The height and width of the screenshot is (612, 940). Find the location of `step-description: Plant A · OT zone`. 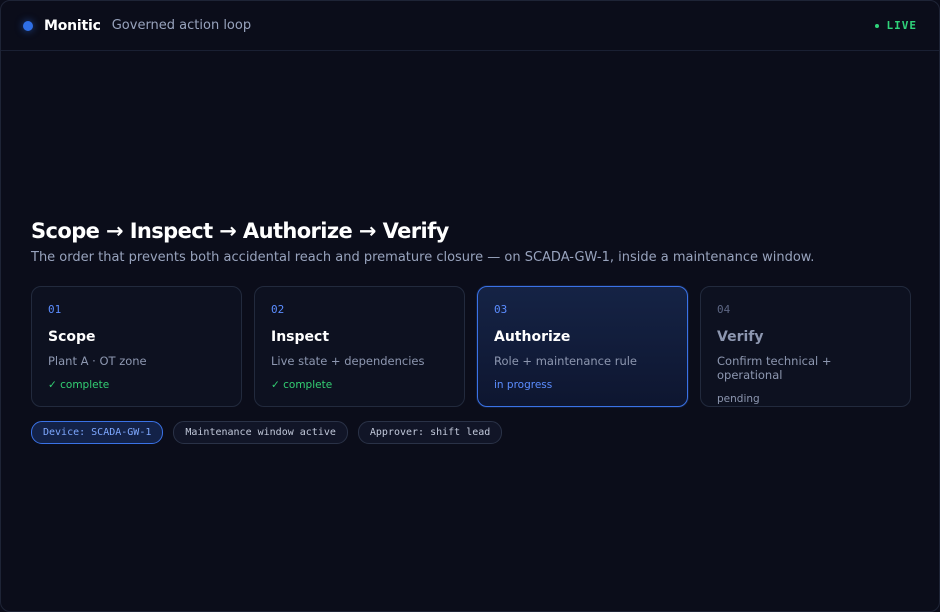

step-description: Plant A · OT zone is located at coordinates (97, 361).